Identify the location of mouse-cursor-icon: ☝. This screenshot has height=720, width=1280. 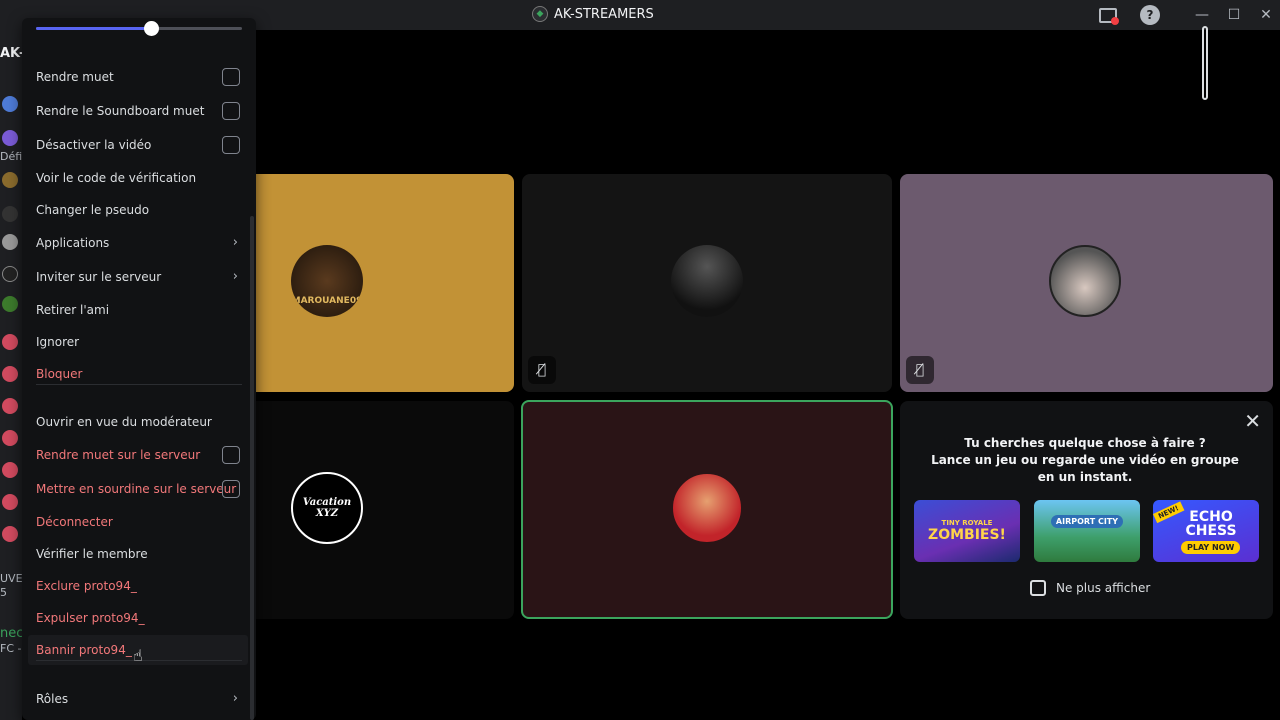
(138, 655).